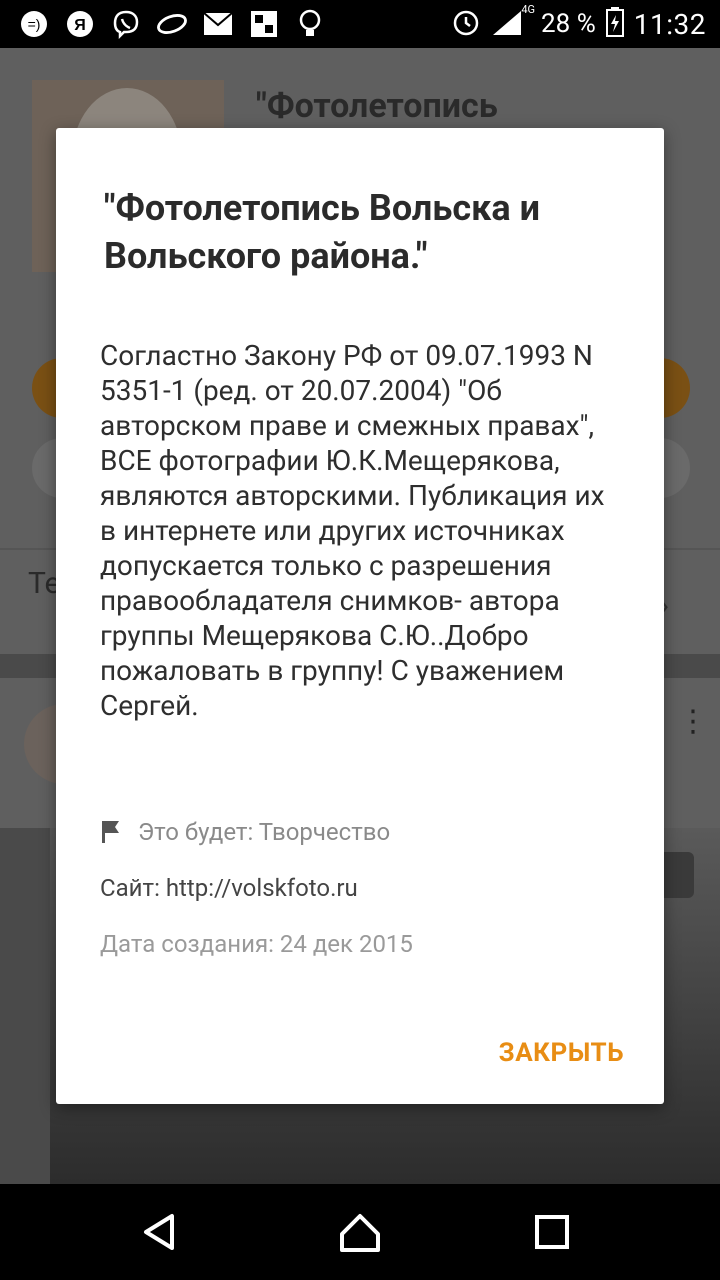 Image resolution: width=720 pixels, height=1280 pixels. I want to click on back-icon, so click(160, 1232).